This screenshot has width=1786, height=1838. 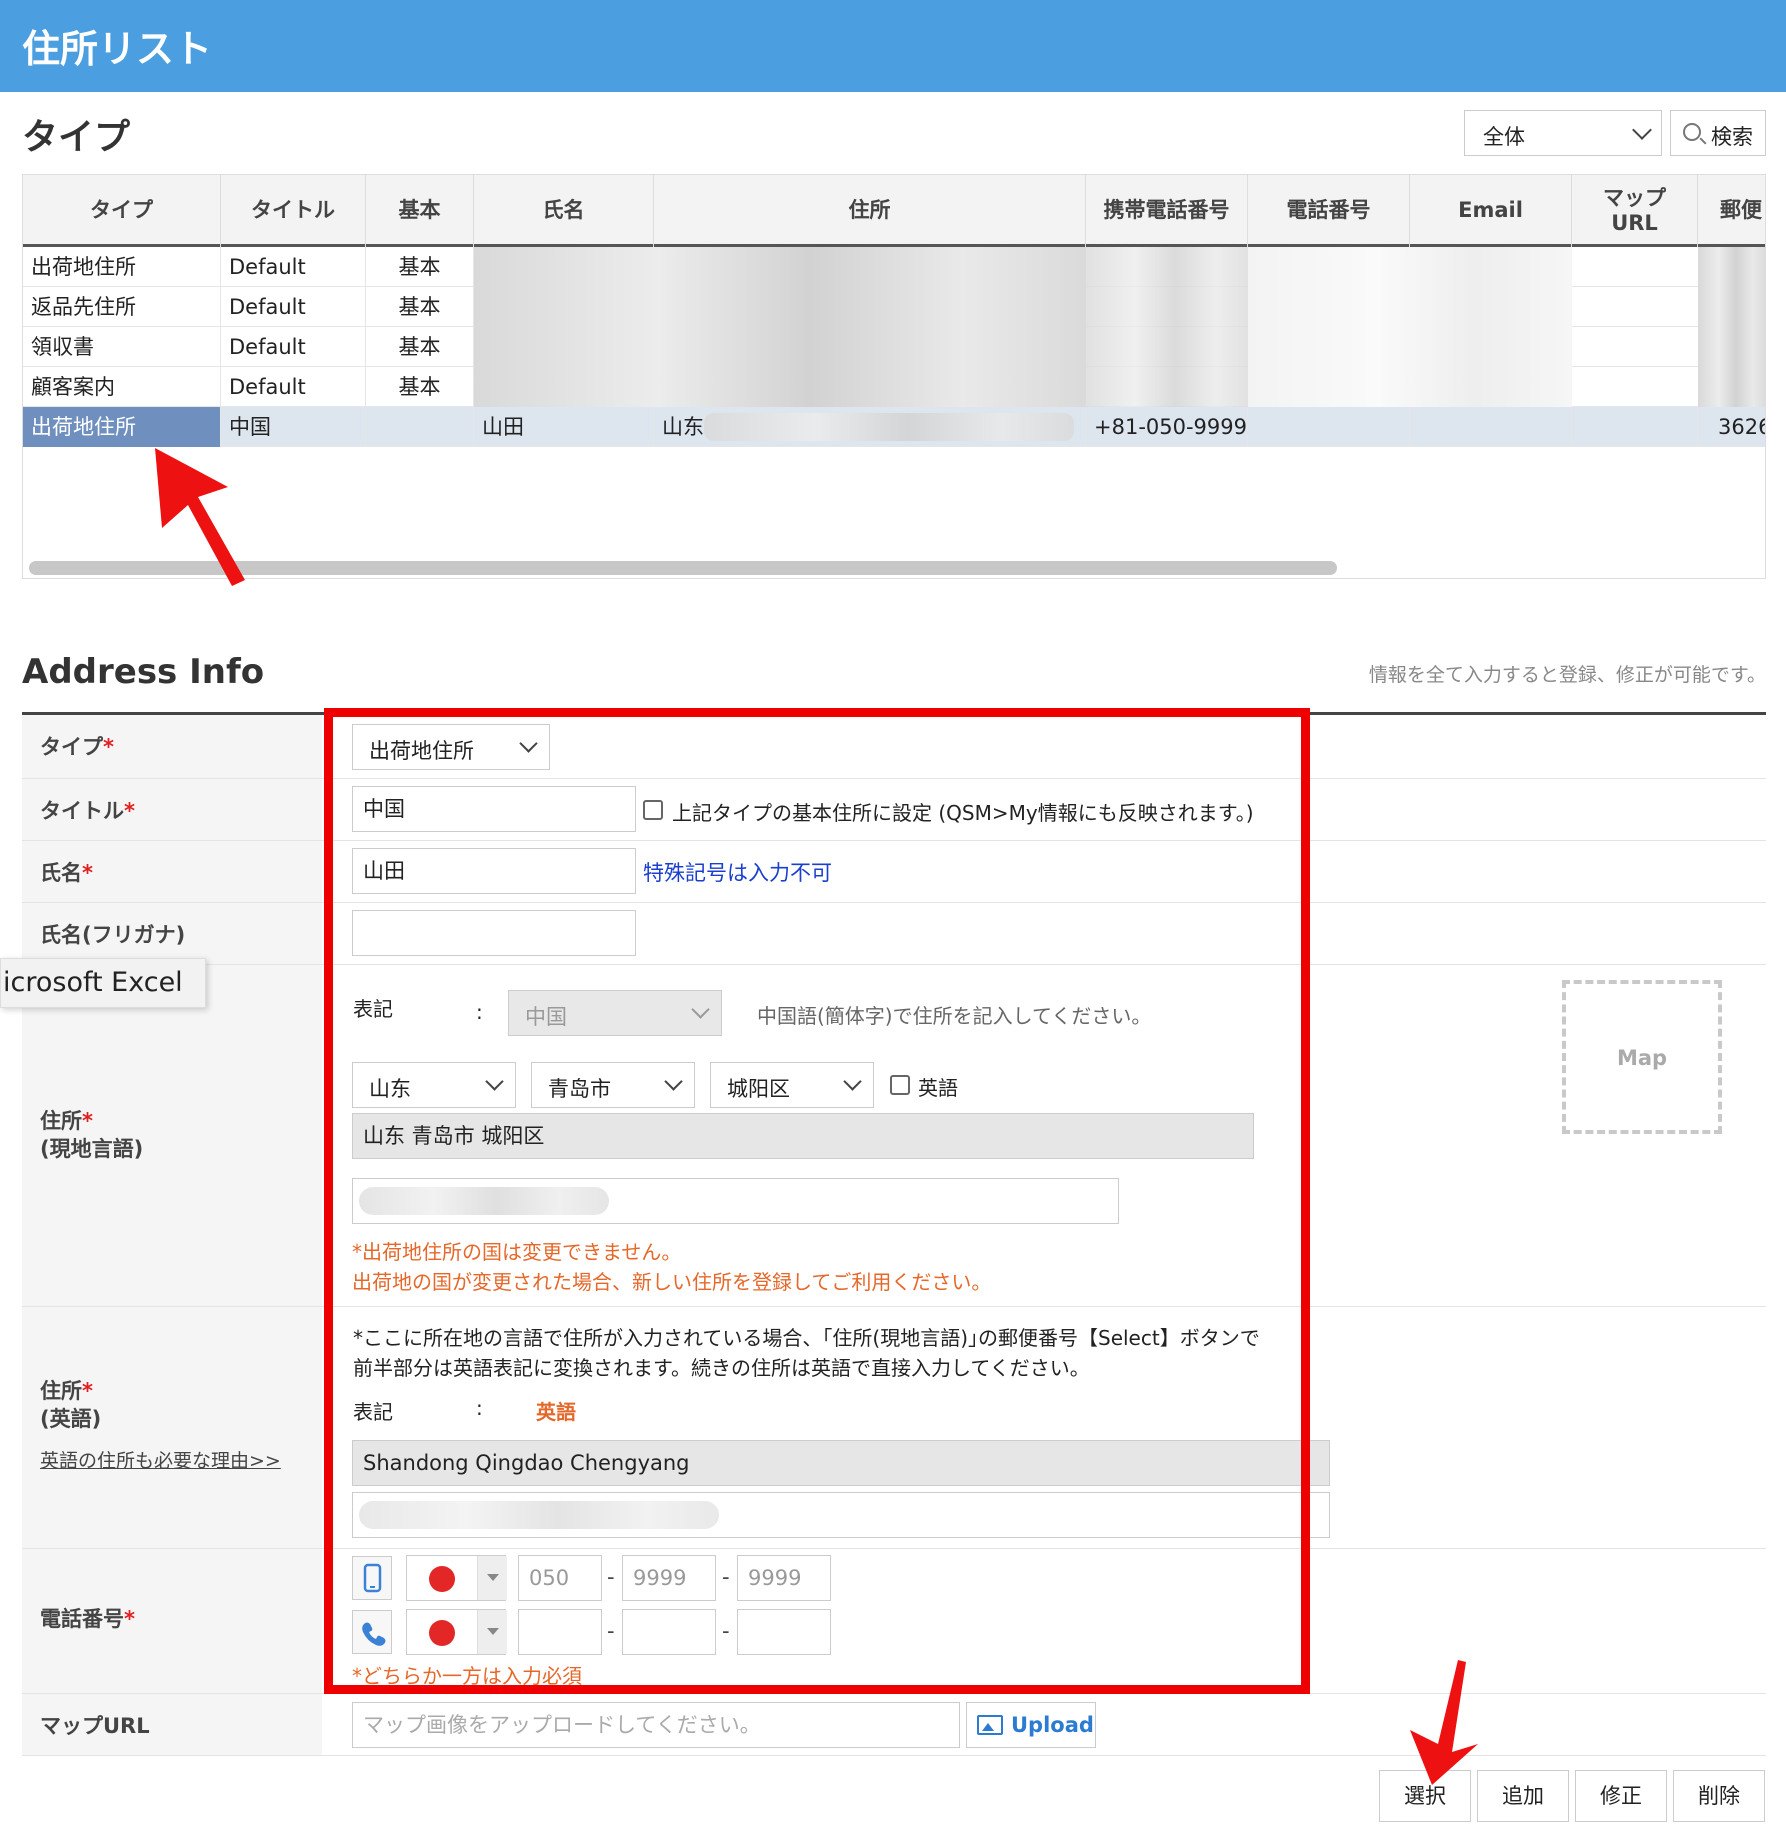 What do you see at coordinates (613, 1085) in the screenshot?
I see `city-select: 青岛市` at bounding box center [613, 1085].